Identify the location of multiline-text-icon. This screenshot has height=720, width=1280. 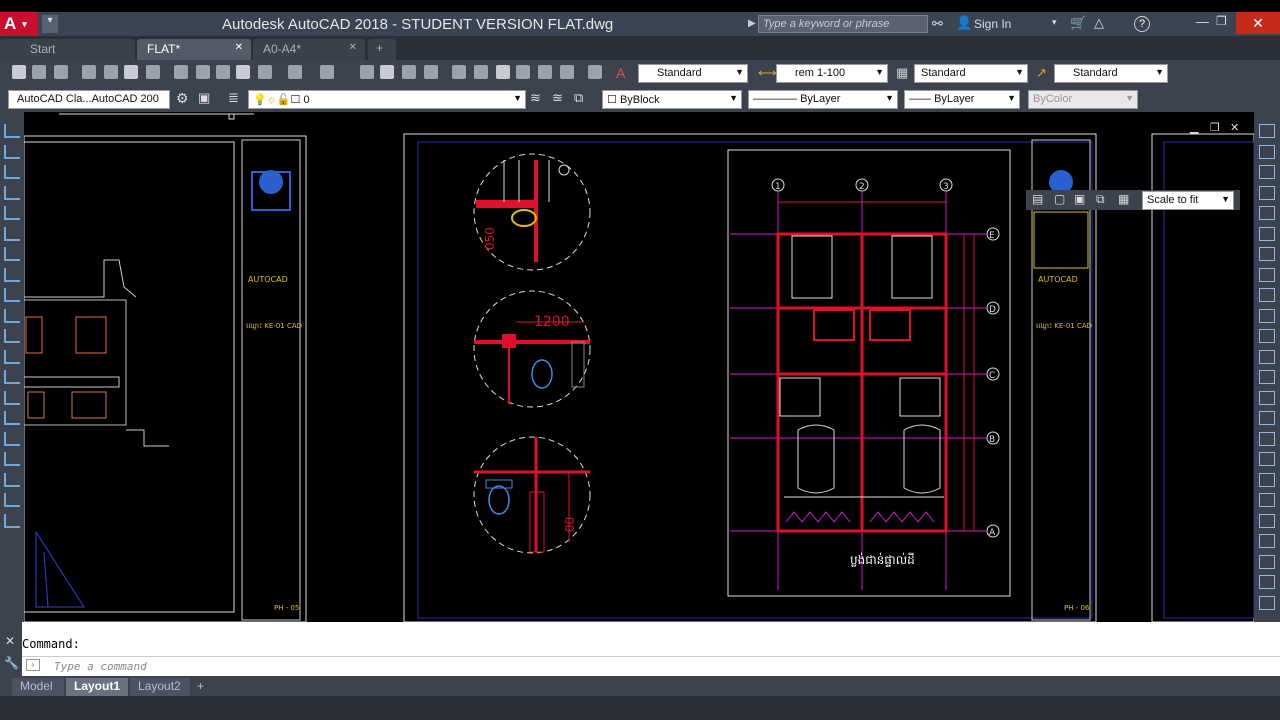
(12, 500).